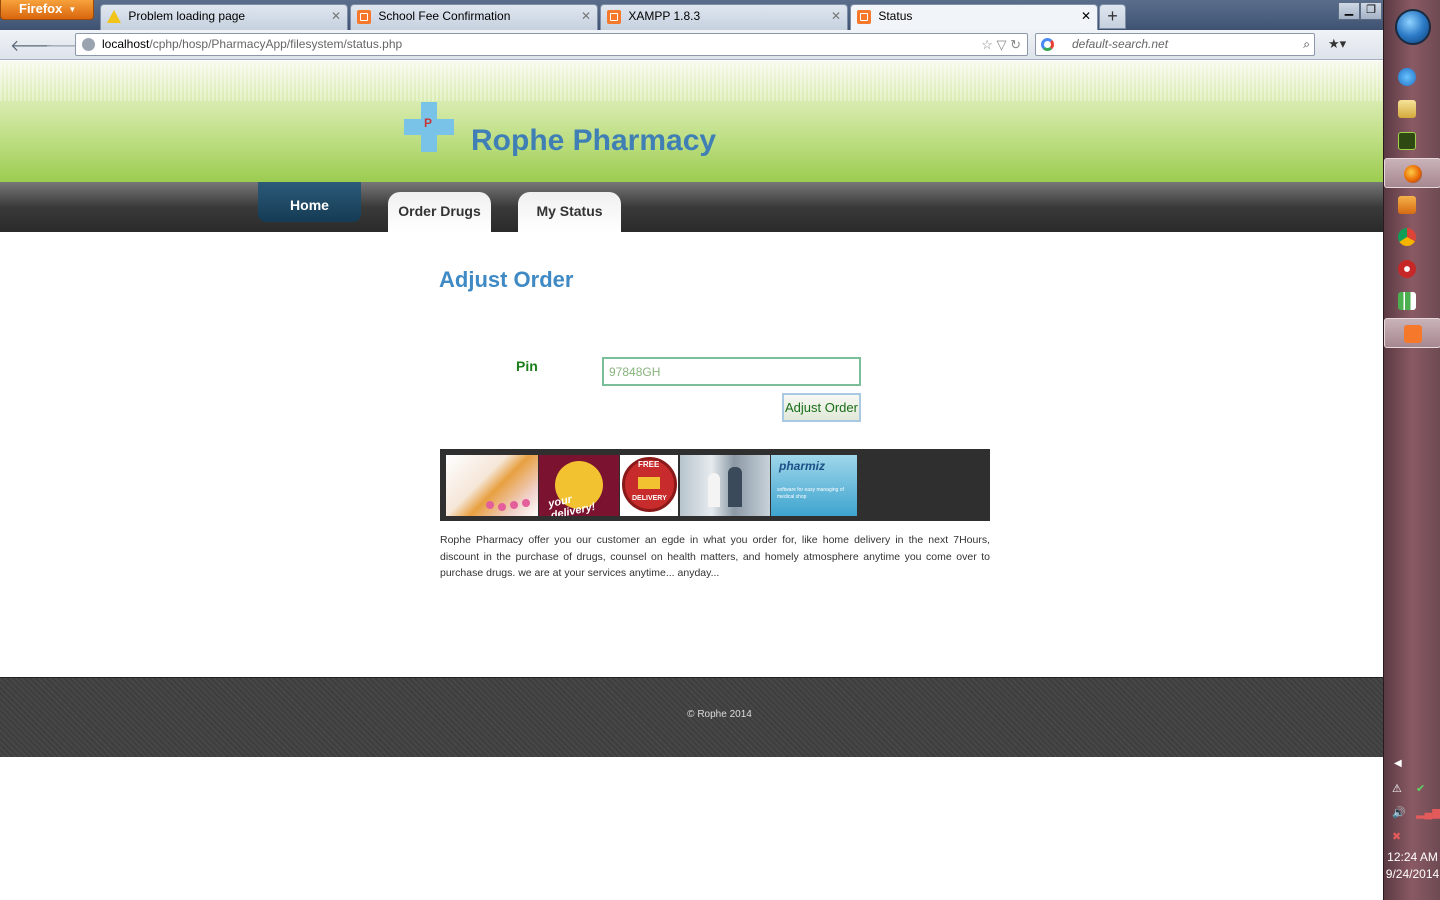  What do you see at coordinates (1413, 27) in the screenshot?
I see `start-button` at bounding box center [1413, 27].